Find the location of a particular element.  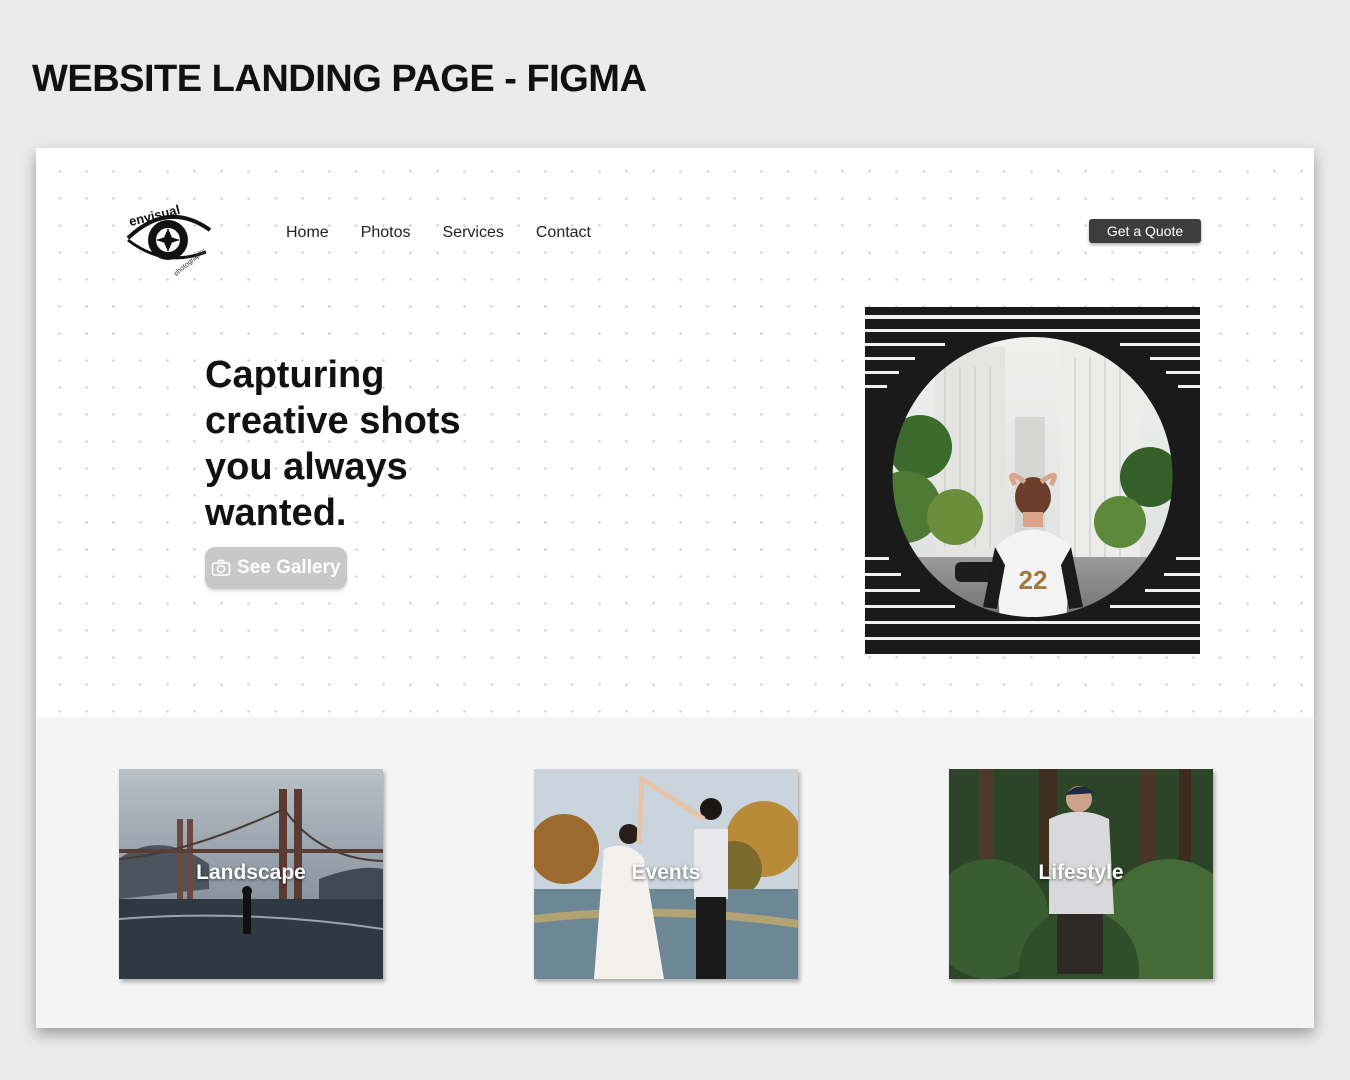

category-label: Lifestyle is located at coordinates (1081, 872).